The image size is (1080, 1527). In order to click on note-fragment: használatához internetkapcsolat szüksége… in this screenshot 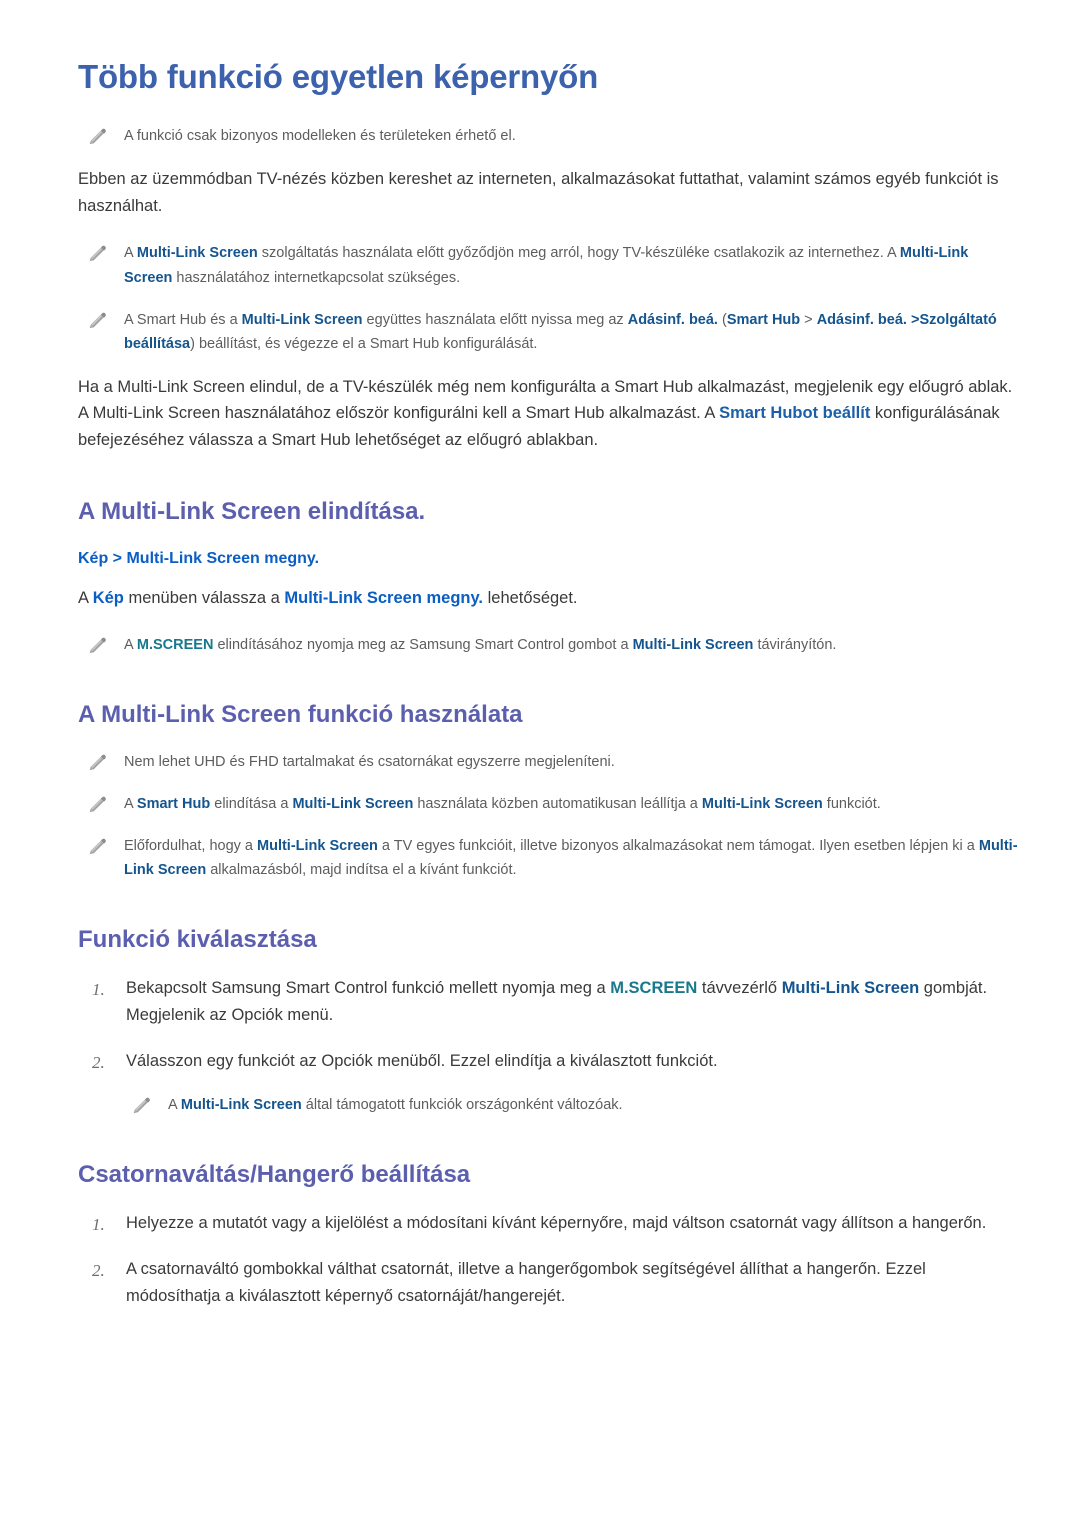, I will do `click(316, 277)`.